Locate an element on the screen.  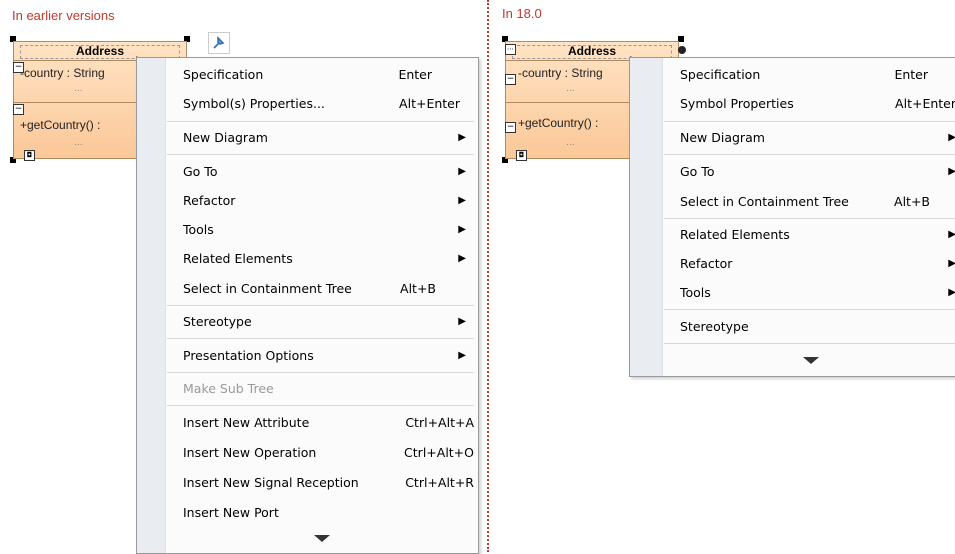
collapse-icon: ⋯ is located at coordinates (510, 49).